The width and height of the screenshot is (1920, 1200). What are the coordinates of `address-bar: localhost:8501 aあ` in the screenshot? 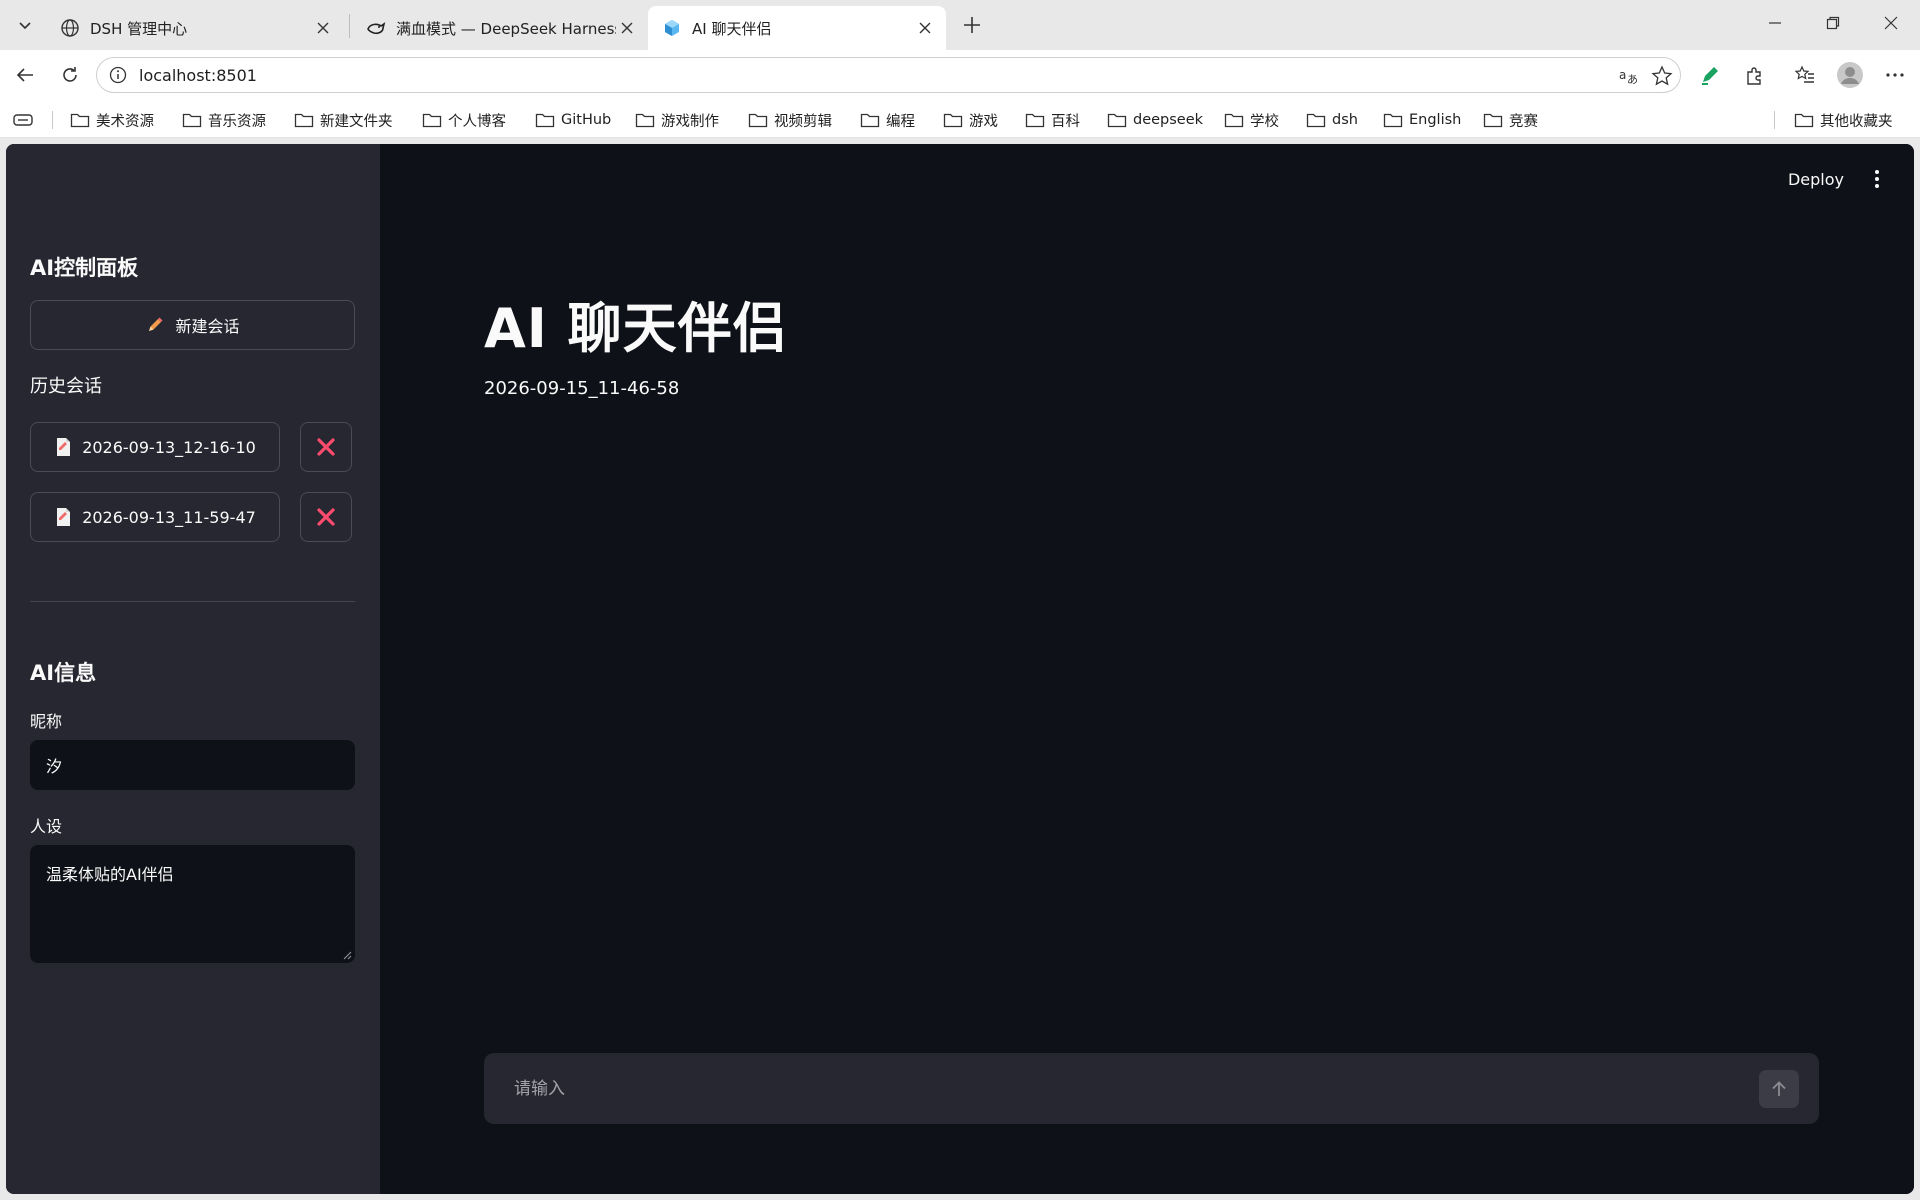 It's located at (888, 75).